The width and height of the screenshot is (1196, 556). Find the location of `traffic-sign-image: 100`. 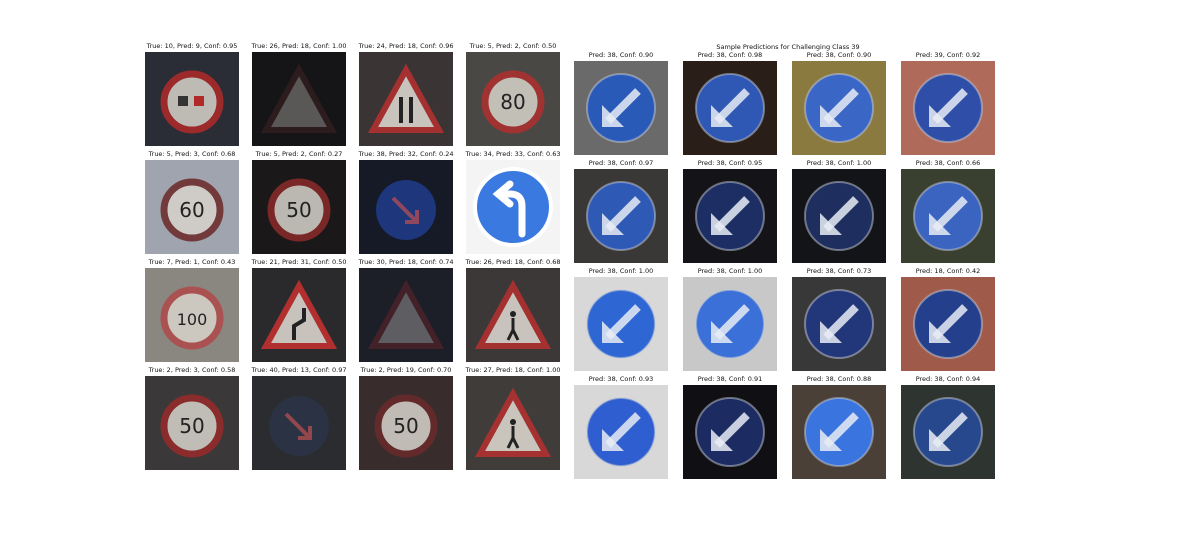

traffic-sign-image: 100 is located at coordinates (192, 315).